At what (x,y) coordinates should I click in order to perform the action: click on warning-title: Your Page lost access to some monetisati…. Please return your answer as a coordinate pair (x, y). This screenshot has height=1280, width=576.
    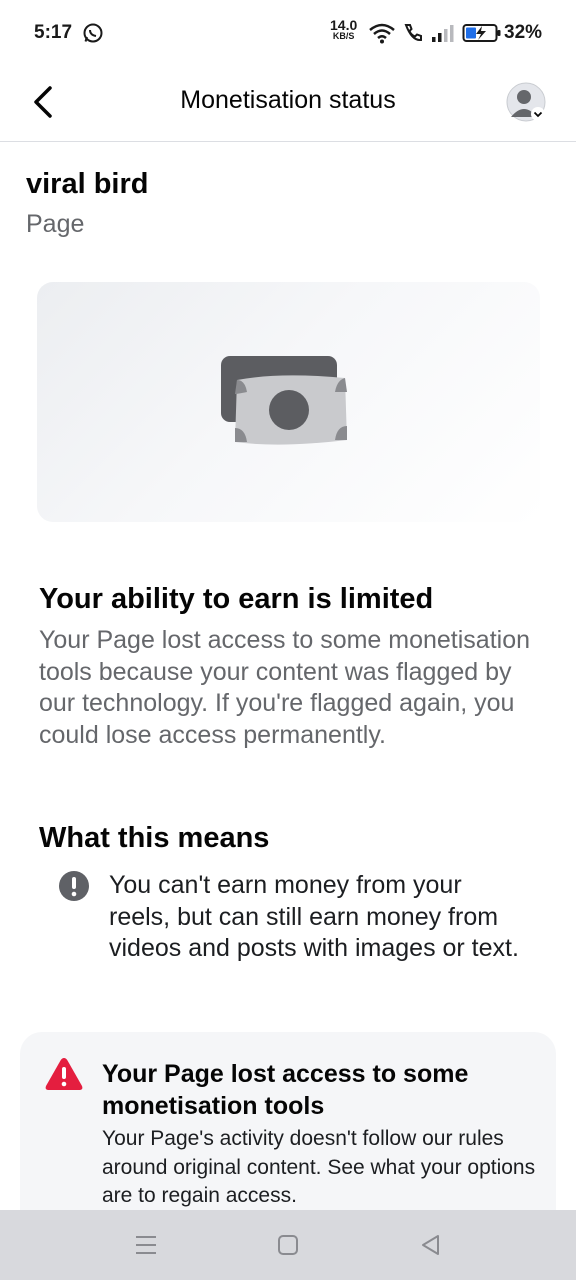
    Looking at the image, I should click on (285, 1090).